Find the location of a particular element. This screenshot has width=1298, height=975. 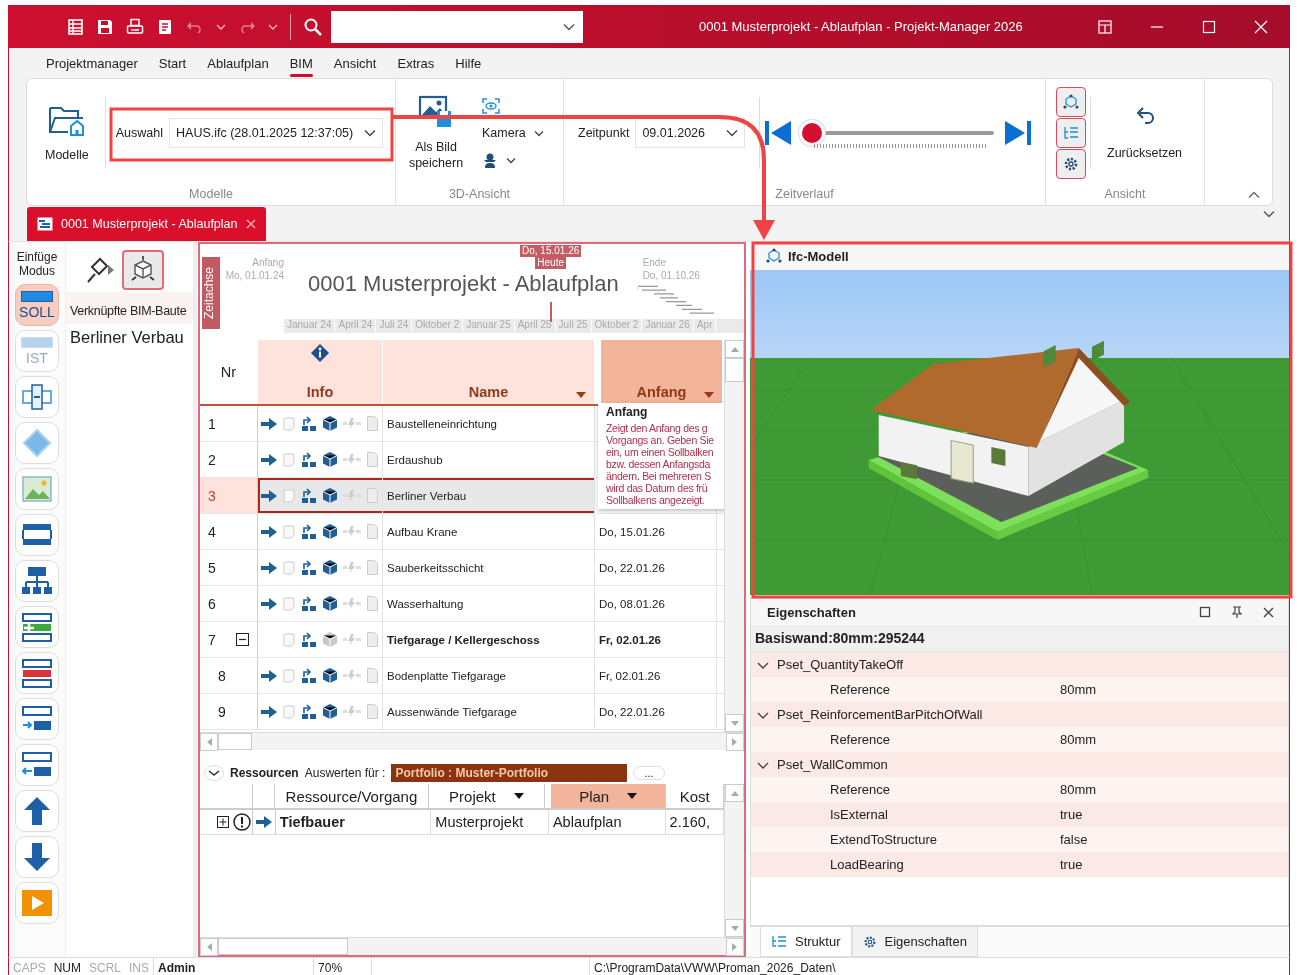

selection-label: Auswahl is located at coordinates (139, 133).